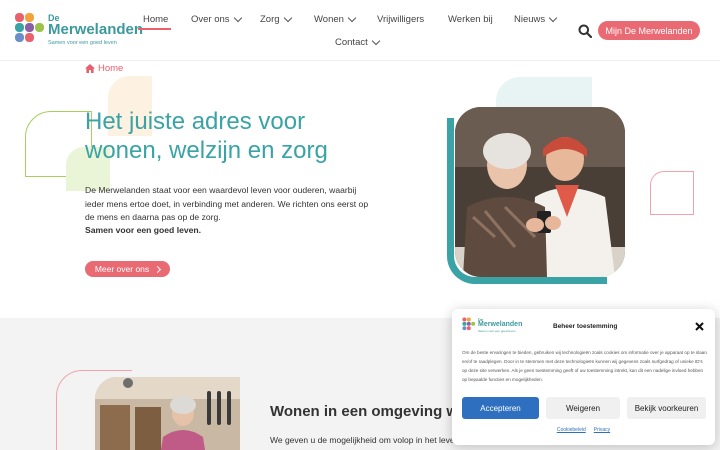 This screenshot has width=720, height=450. I want to click on nav-label: Vrijwilligers, so click(401, 19).